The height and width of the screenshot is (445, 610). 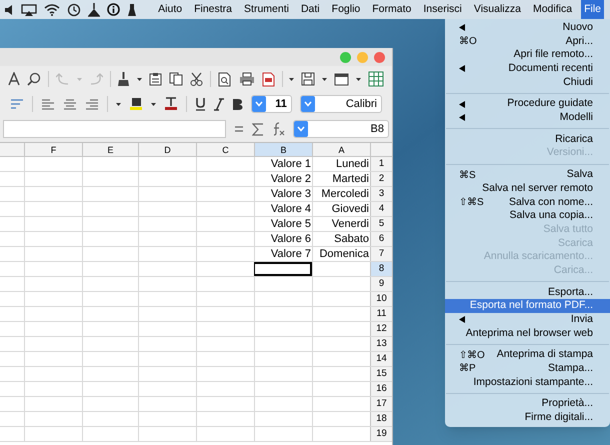 I want to click on align-right-icon, so click(x=91, y=104).